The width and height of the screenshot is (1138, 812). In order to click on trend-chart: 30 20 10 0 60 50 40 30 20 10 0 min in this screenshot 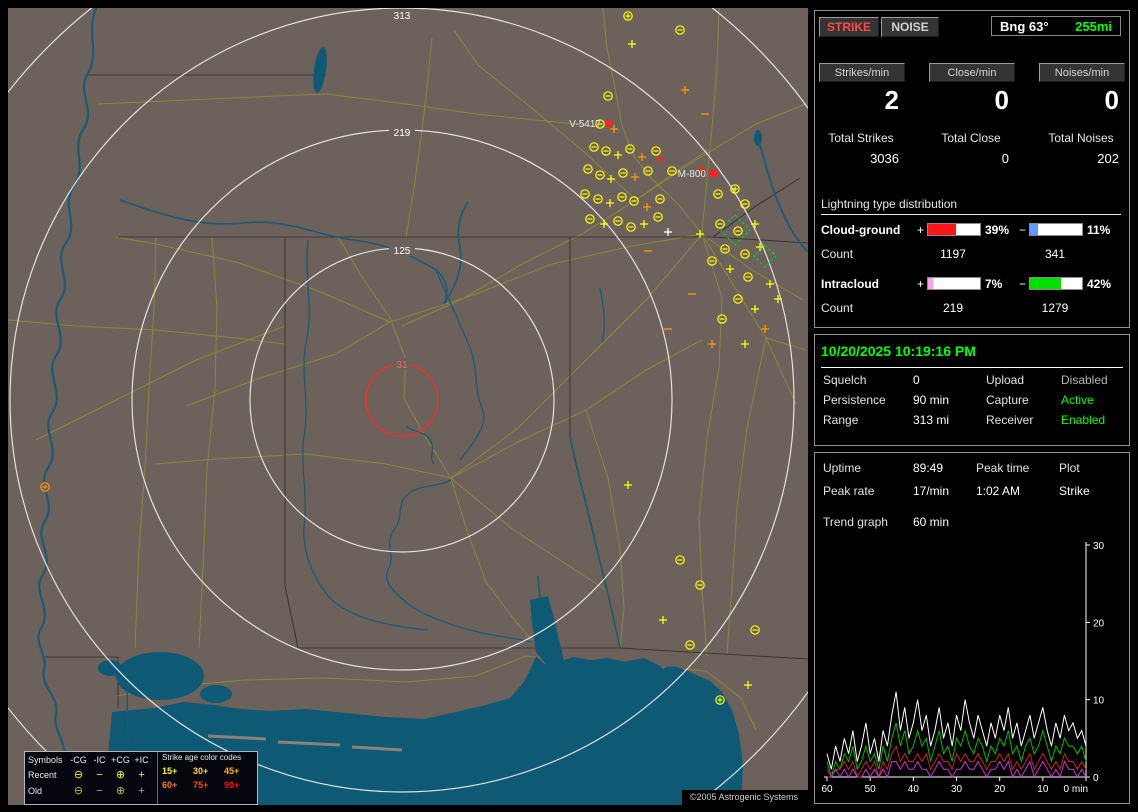, I will do `click(963, 668)`.